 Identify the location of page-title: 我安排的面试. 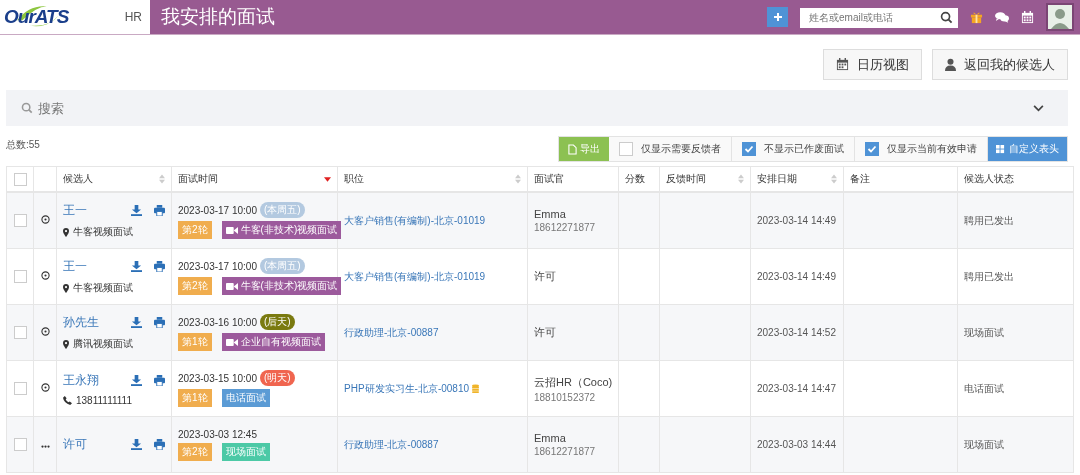
(218, 17).